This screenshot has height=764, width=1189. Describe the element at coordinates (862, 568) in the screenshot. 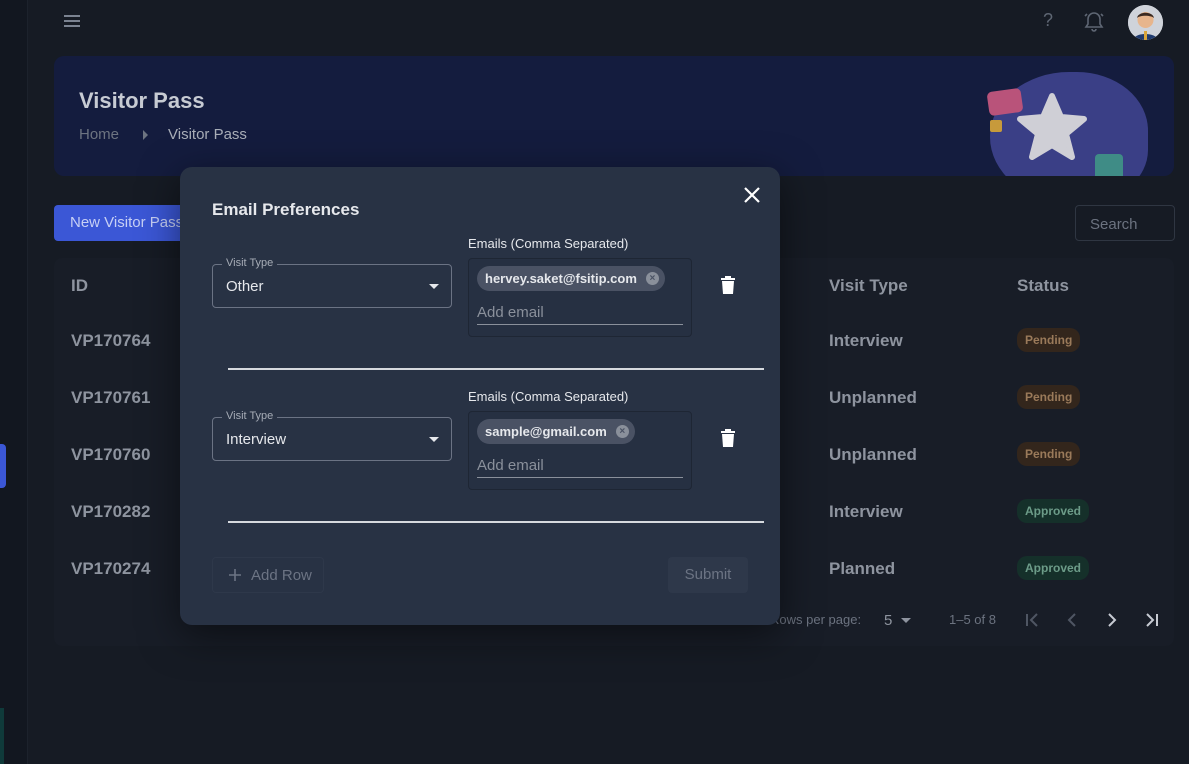

I see `table-row-visit-type: Planned` at that location.